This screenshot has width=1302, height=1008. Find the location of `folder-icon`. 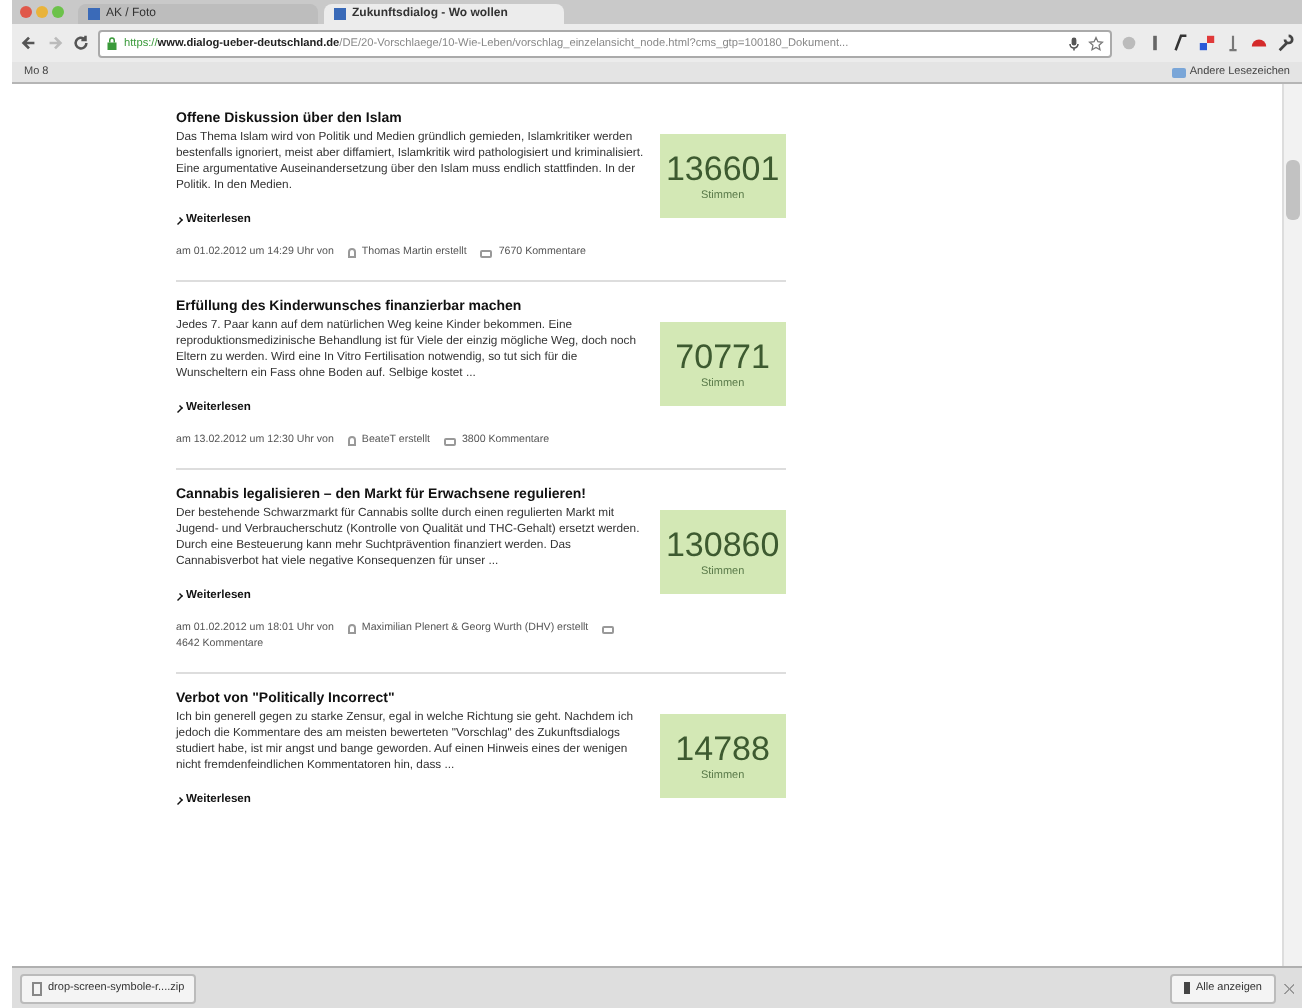

folder-icon is located at coordinates (1178, 72).